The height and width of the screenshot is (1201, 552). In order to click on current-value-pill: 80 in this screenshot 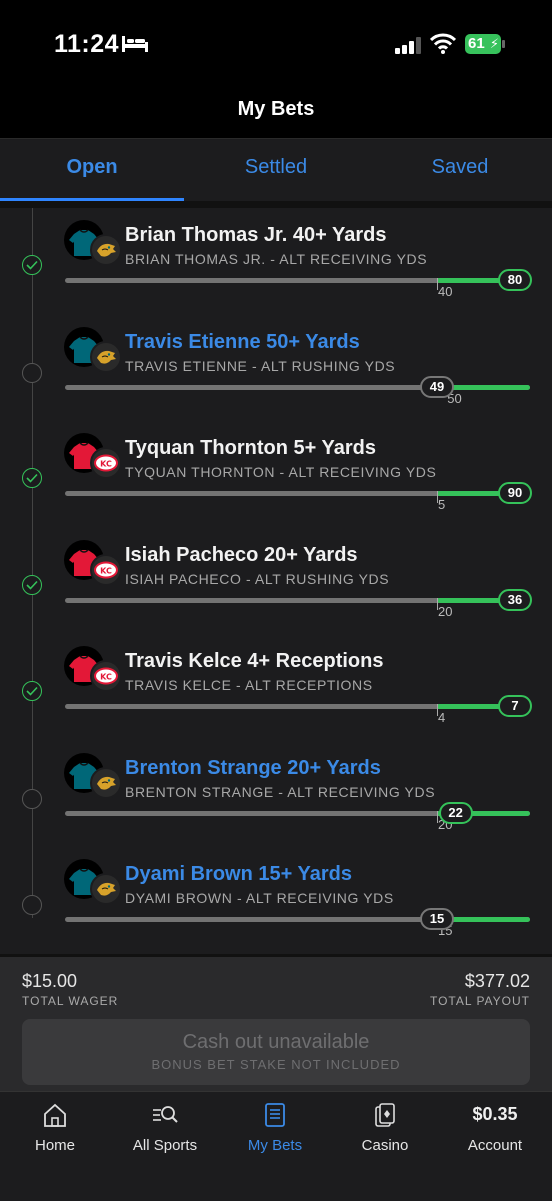, I will do `click(515, 280)`.